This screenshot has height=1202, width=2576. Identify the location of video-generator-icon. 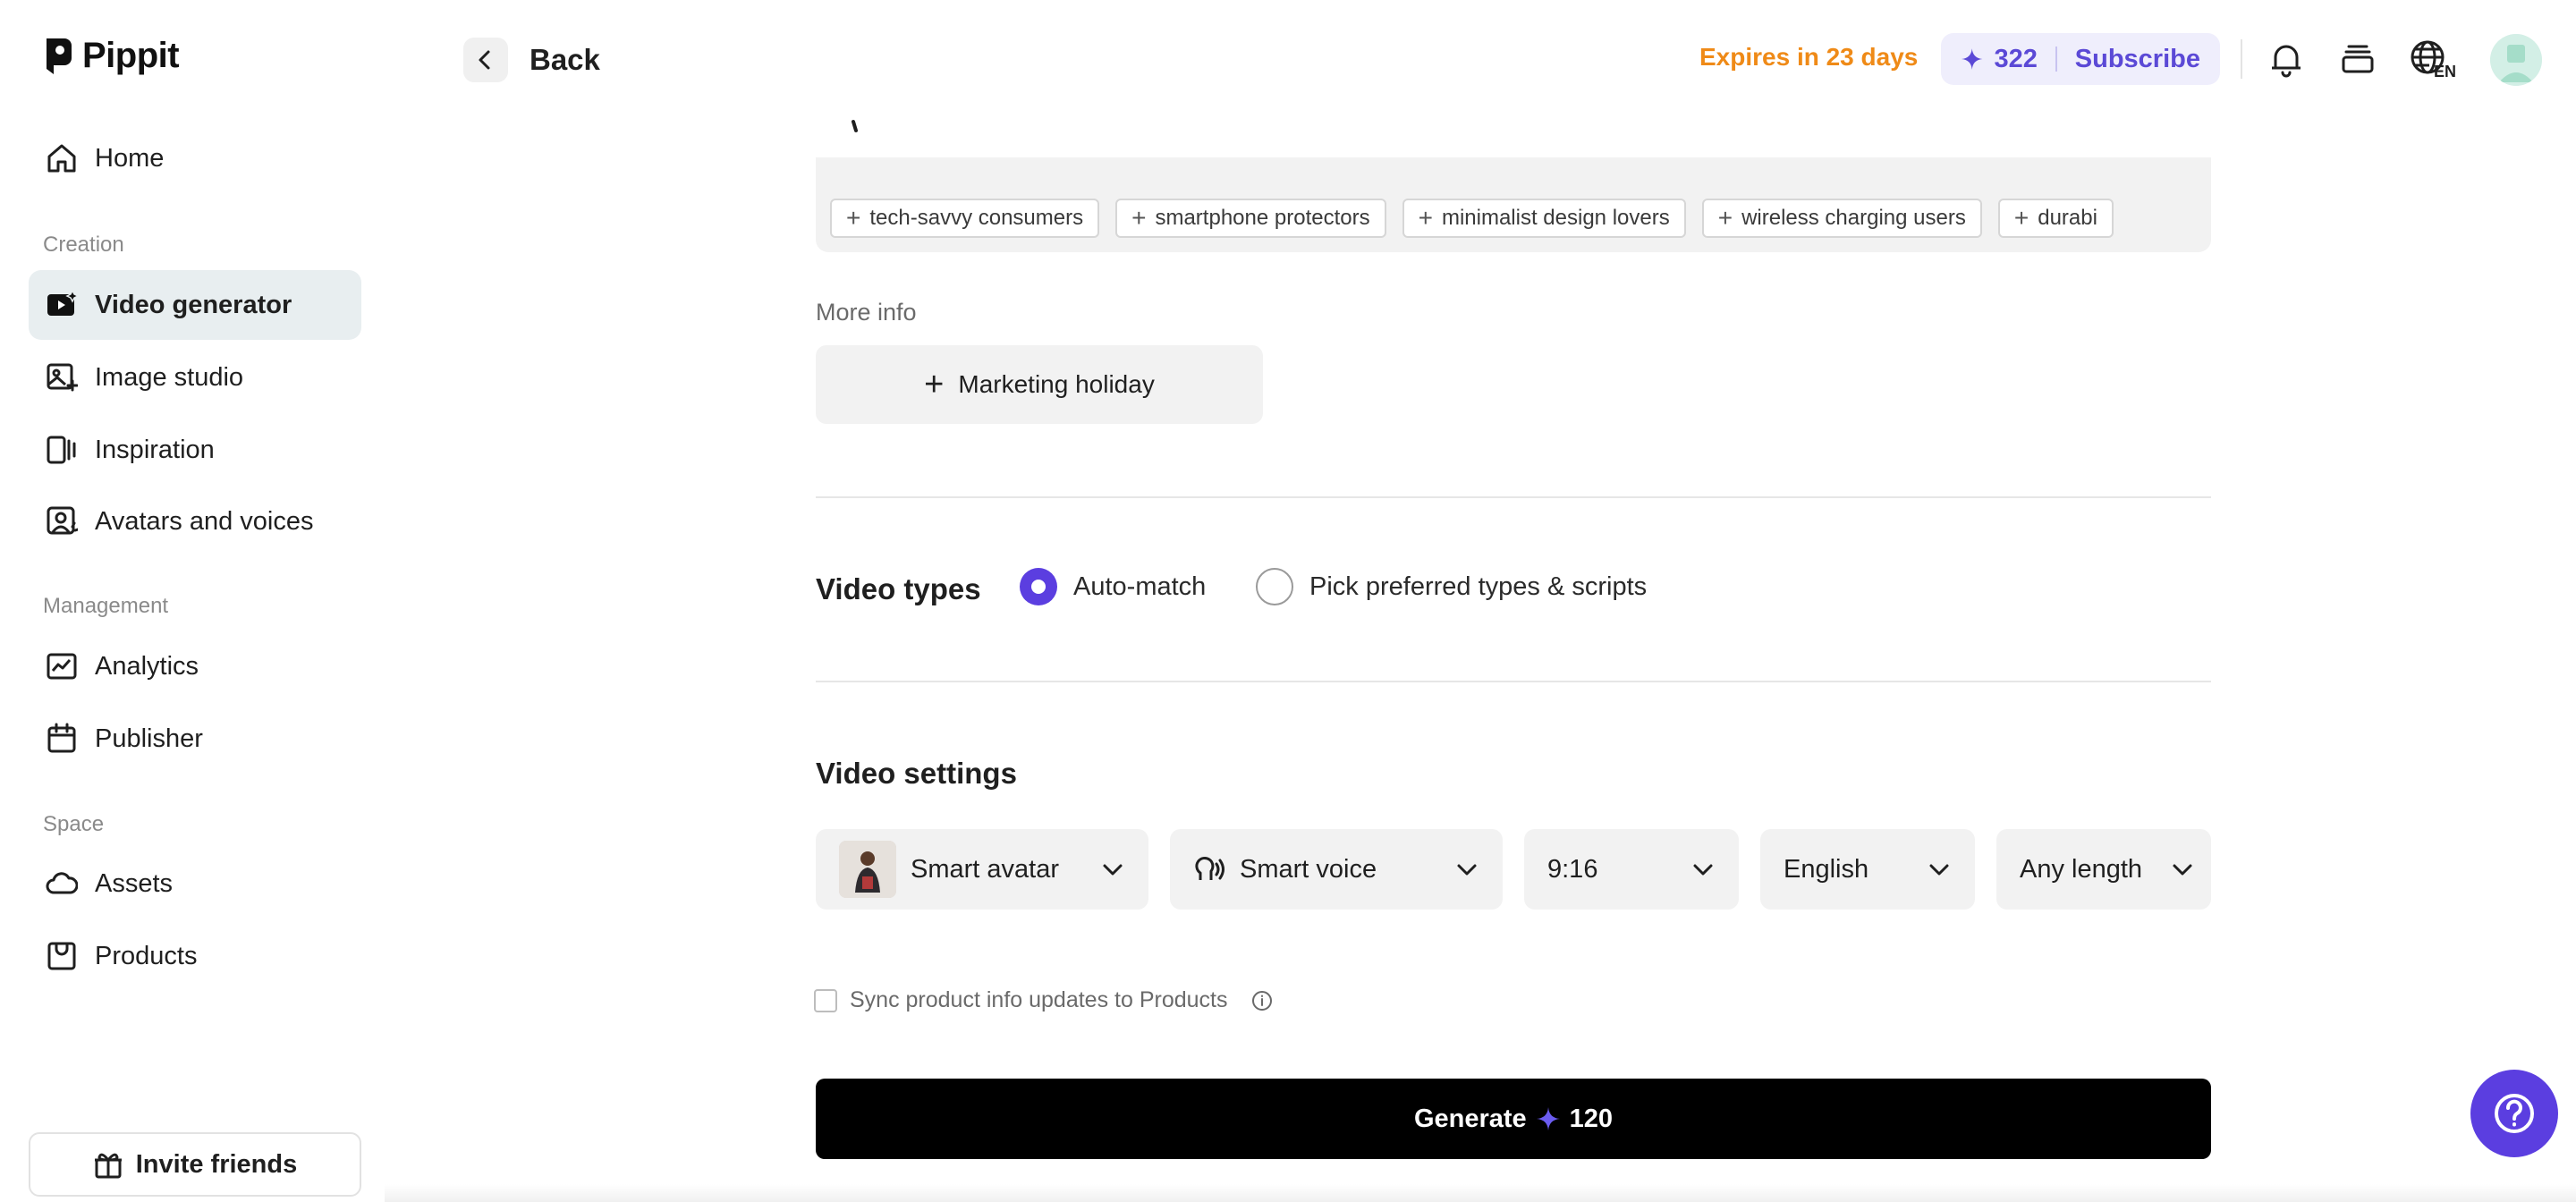
(62, 305).